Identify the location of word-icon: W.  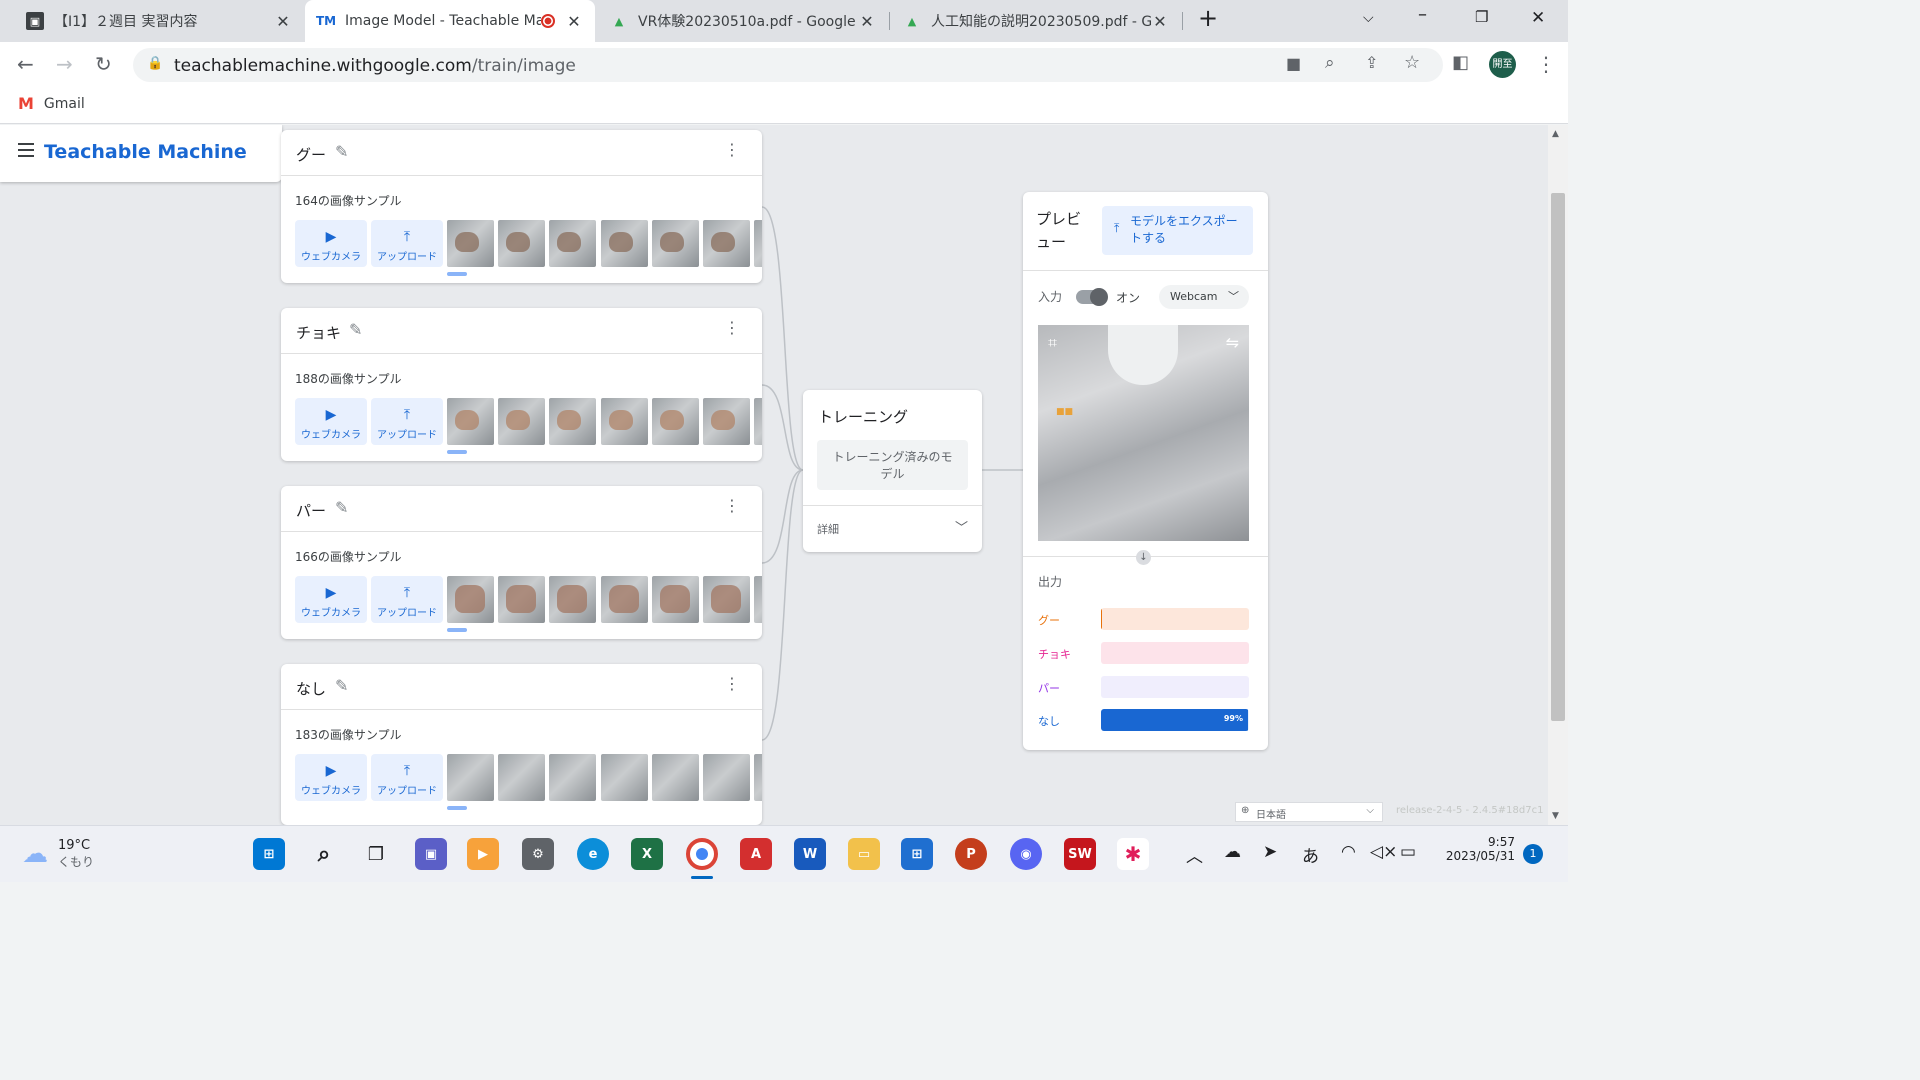
(810, 854).